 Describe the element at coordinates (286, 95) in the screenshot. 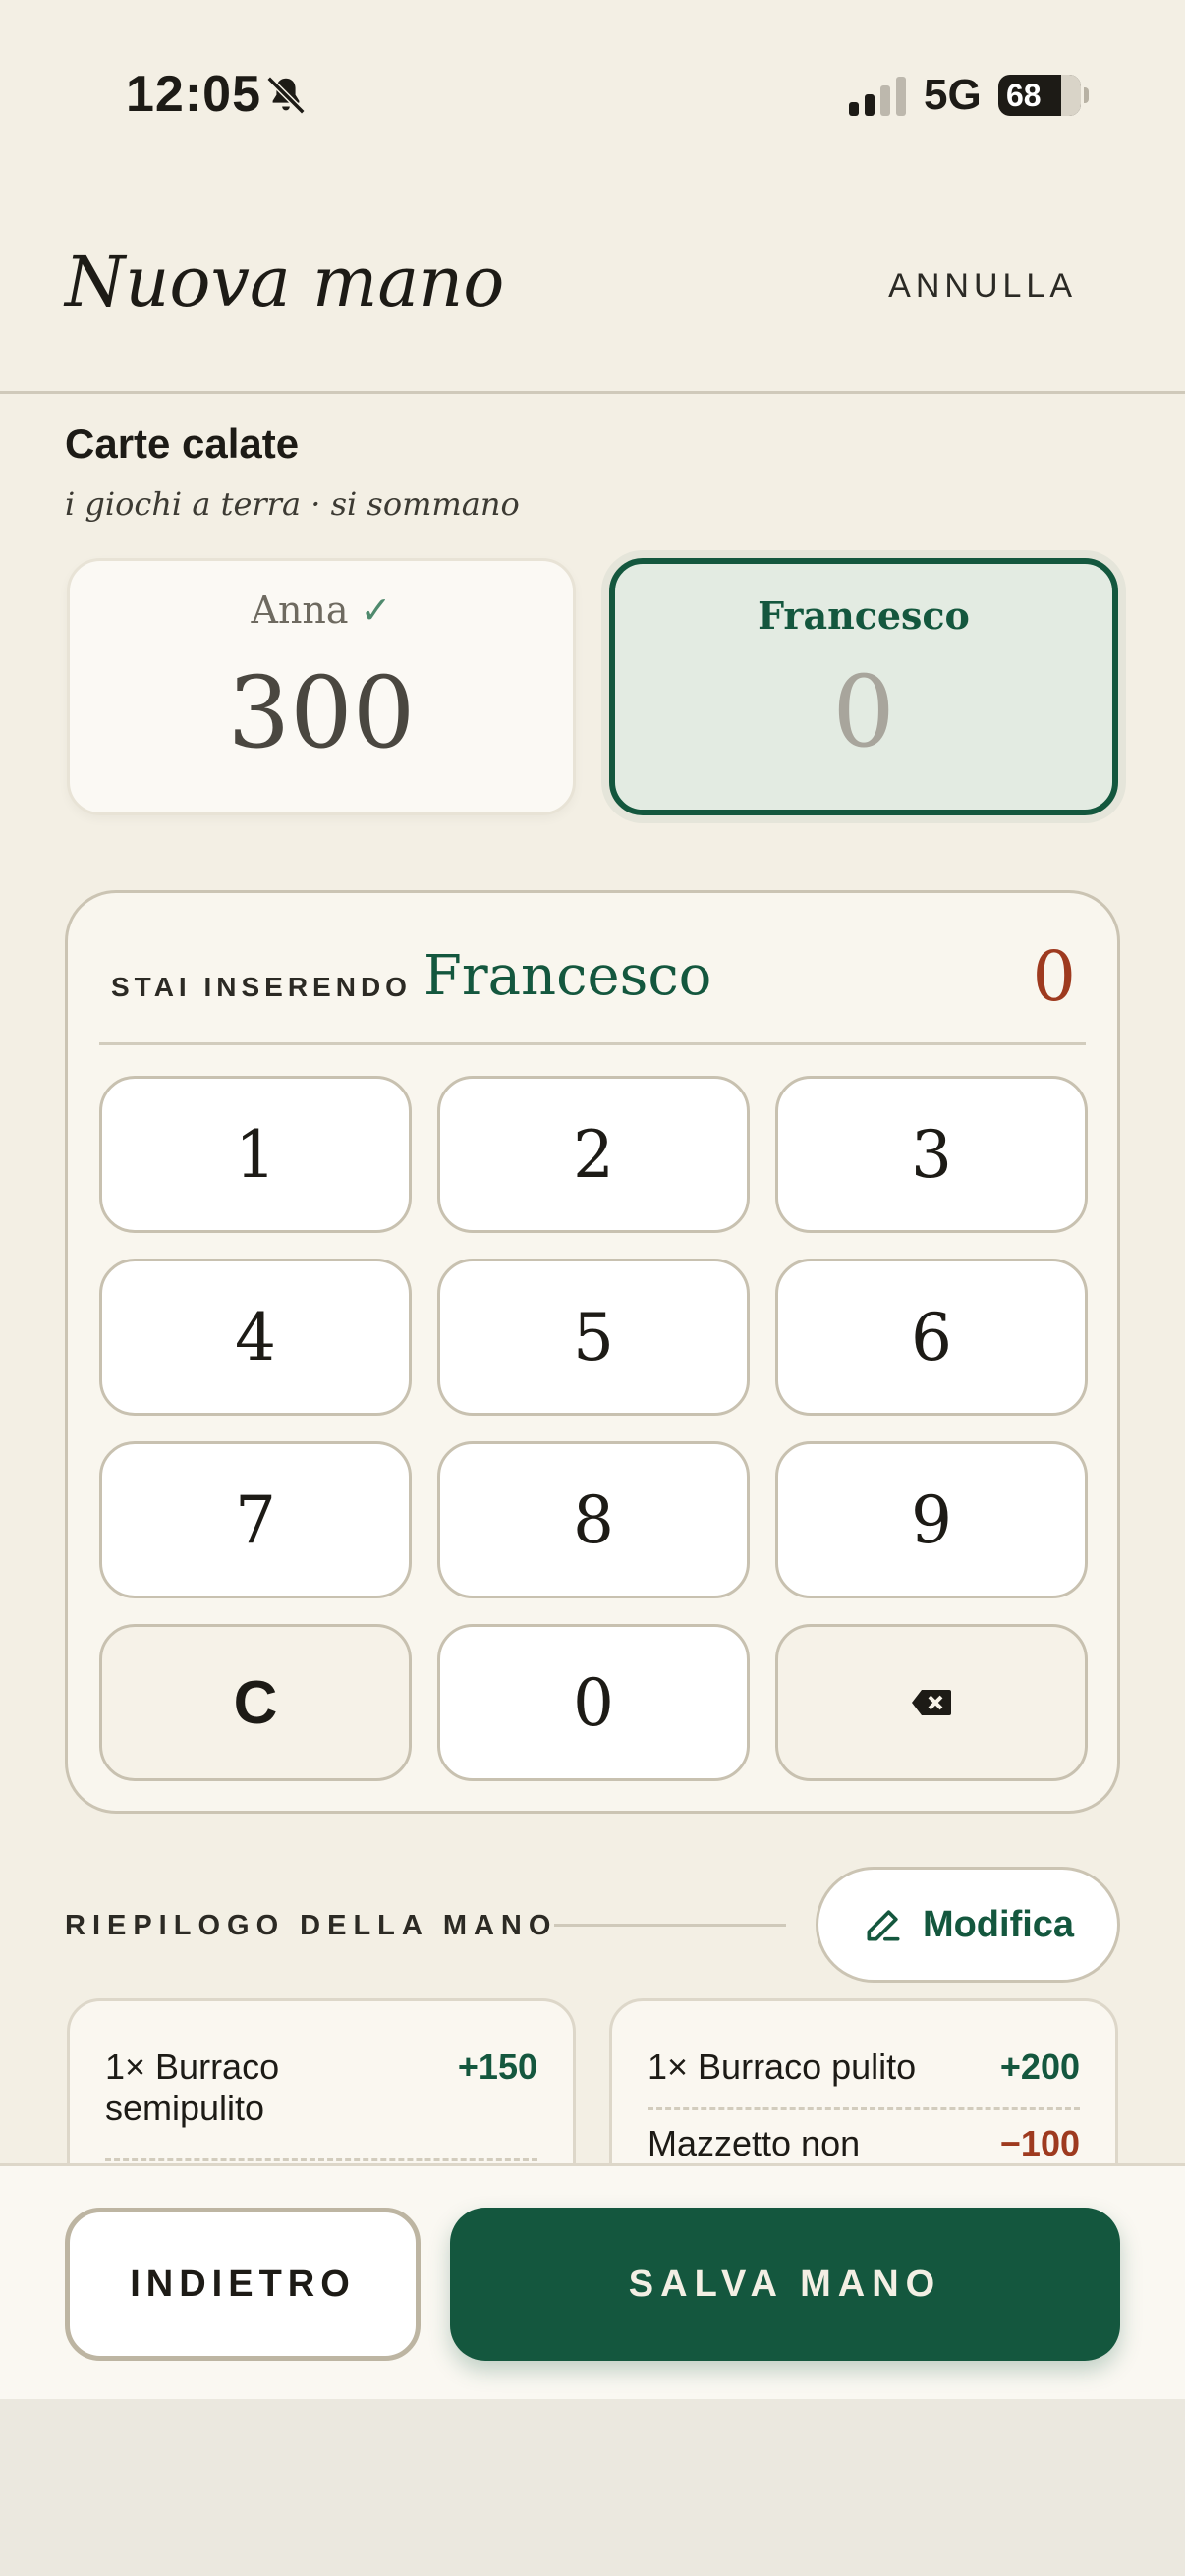

I see `bell-muted-icon` at that location.